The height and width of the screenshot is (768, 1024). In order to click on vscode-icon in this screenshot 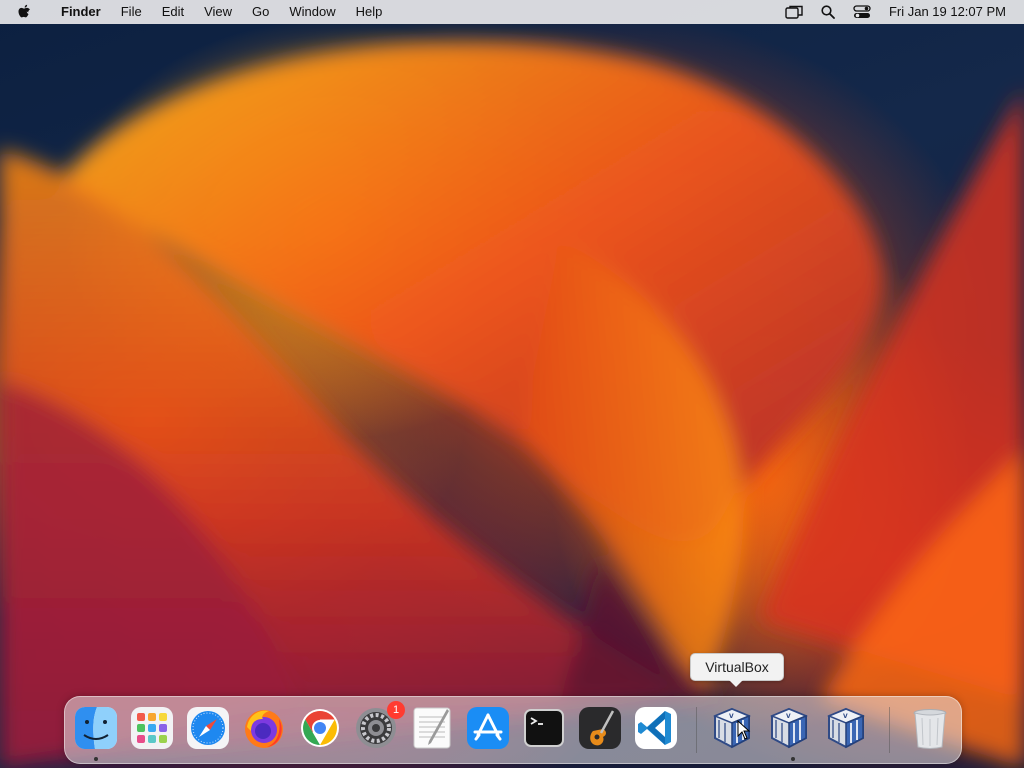, I will do `click(656, 728)`.